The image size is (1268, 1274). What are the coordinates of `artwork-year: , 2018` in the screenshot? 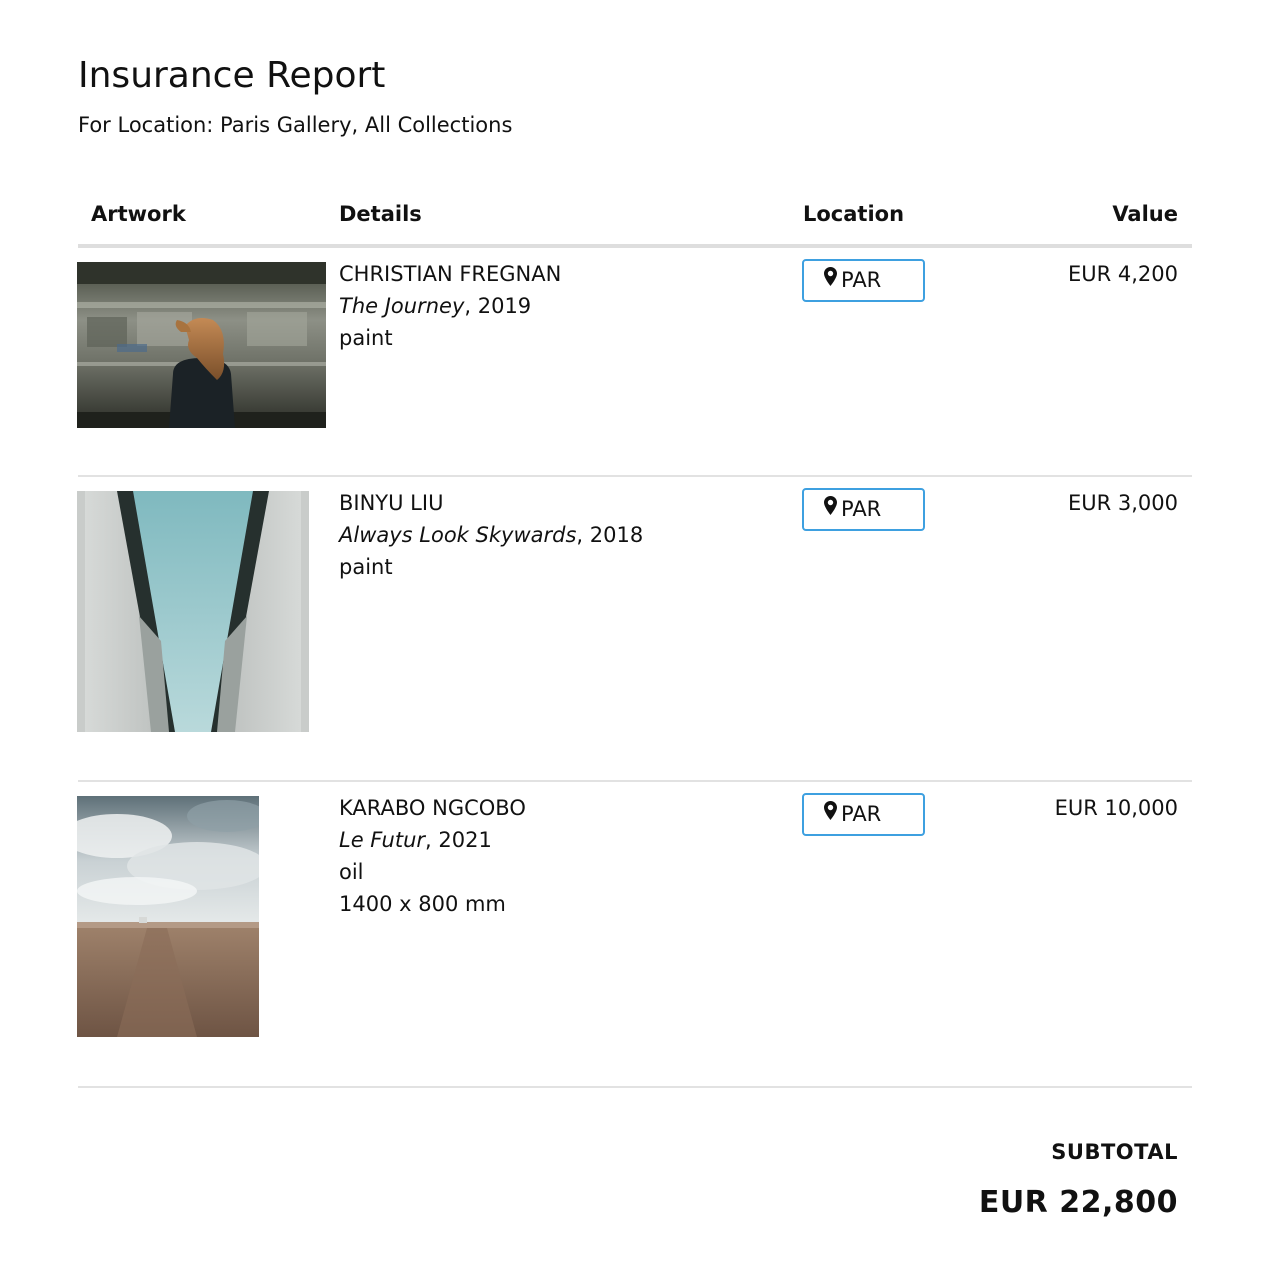 It's located at (610, 535).